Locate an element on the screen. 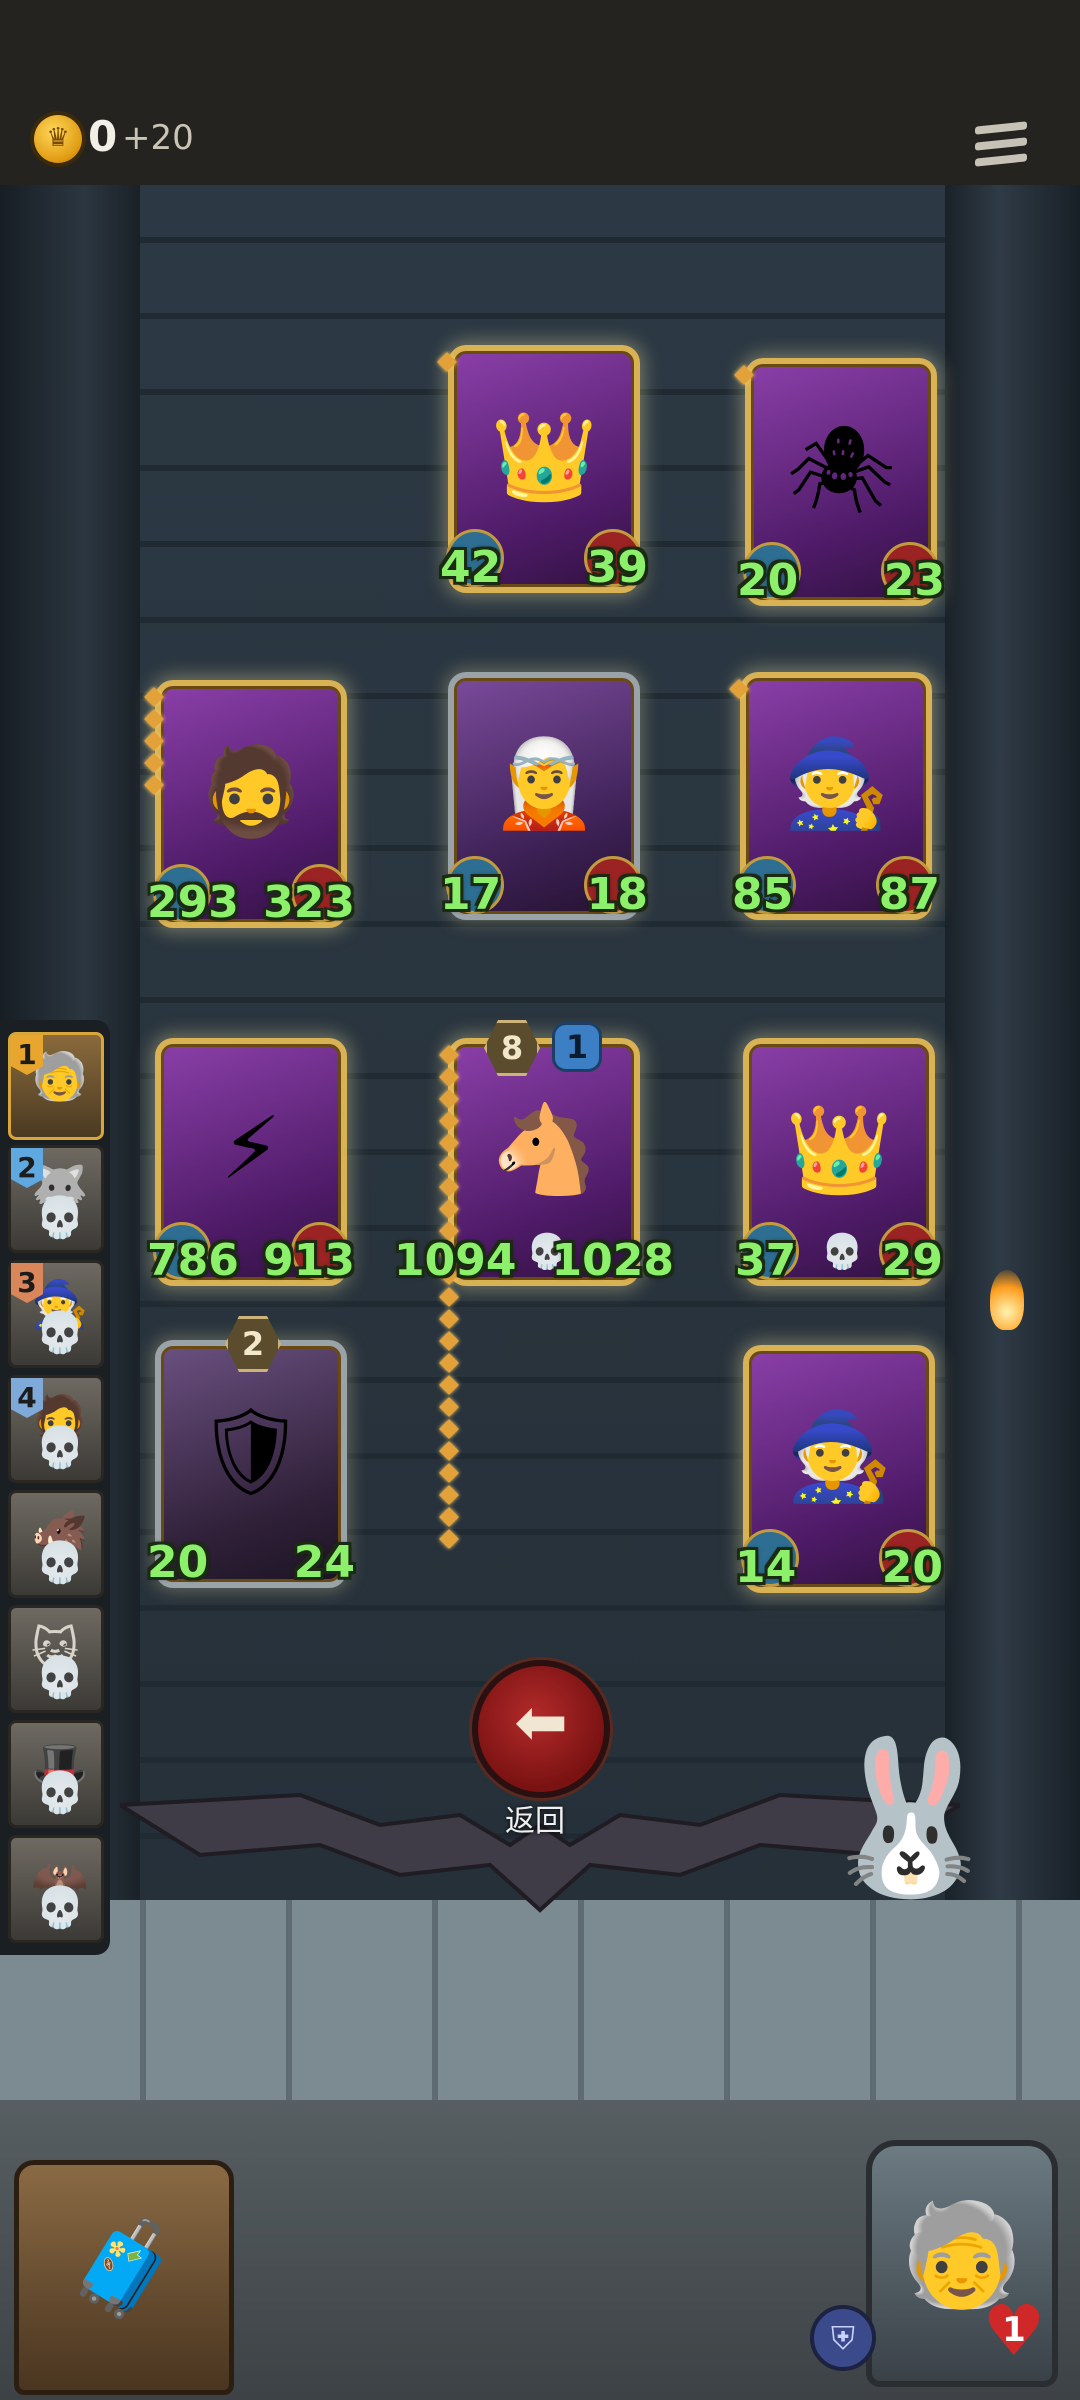  shield-knight-card: 🛡 20 24 2 is located at coordinates (251, 1452).